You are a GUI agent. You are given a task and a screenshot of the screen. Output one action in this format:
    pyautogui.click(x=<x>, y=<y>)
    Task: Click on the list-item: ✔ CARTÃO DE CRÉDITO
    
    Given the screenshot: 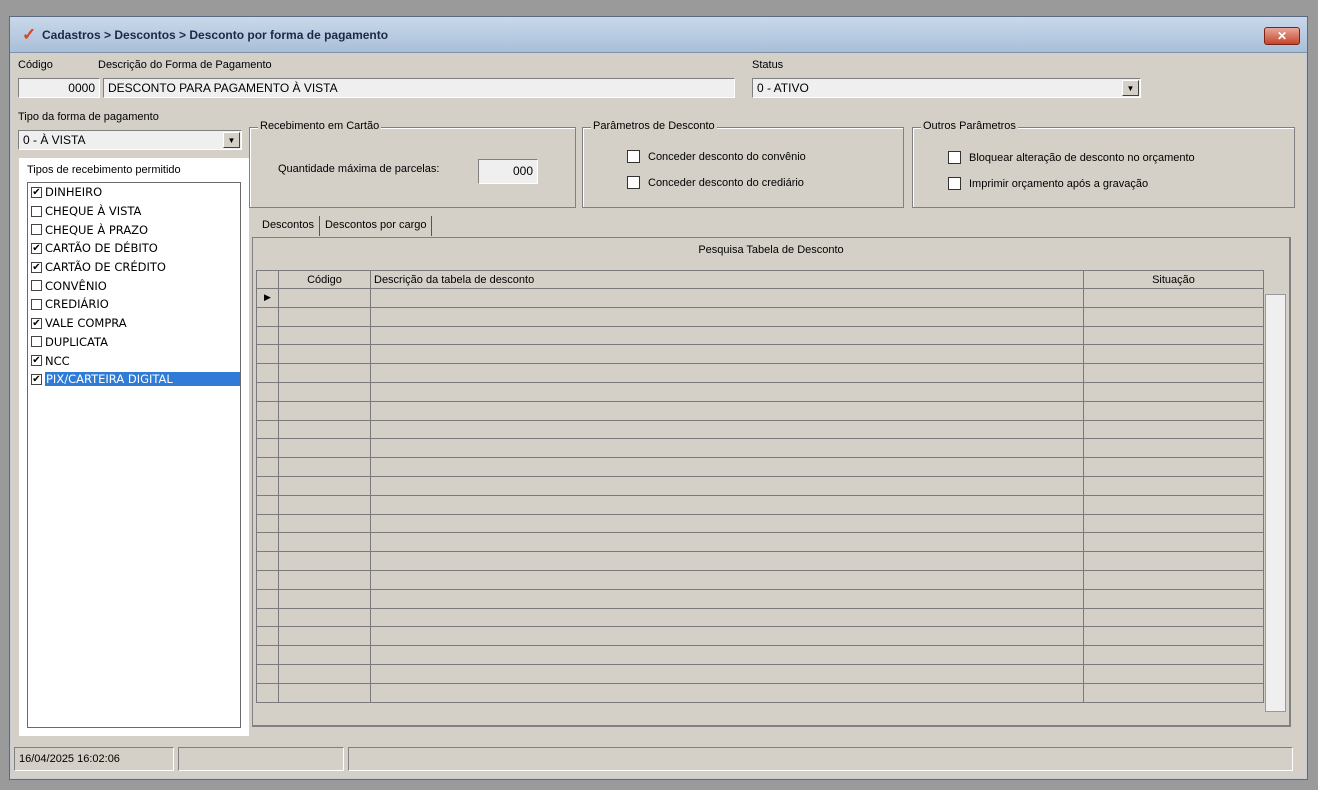 What is the action you would take?
    pyautogui.click(x=134, y=267)
    